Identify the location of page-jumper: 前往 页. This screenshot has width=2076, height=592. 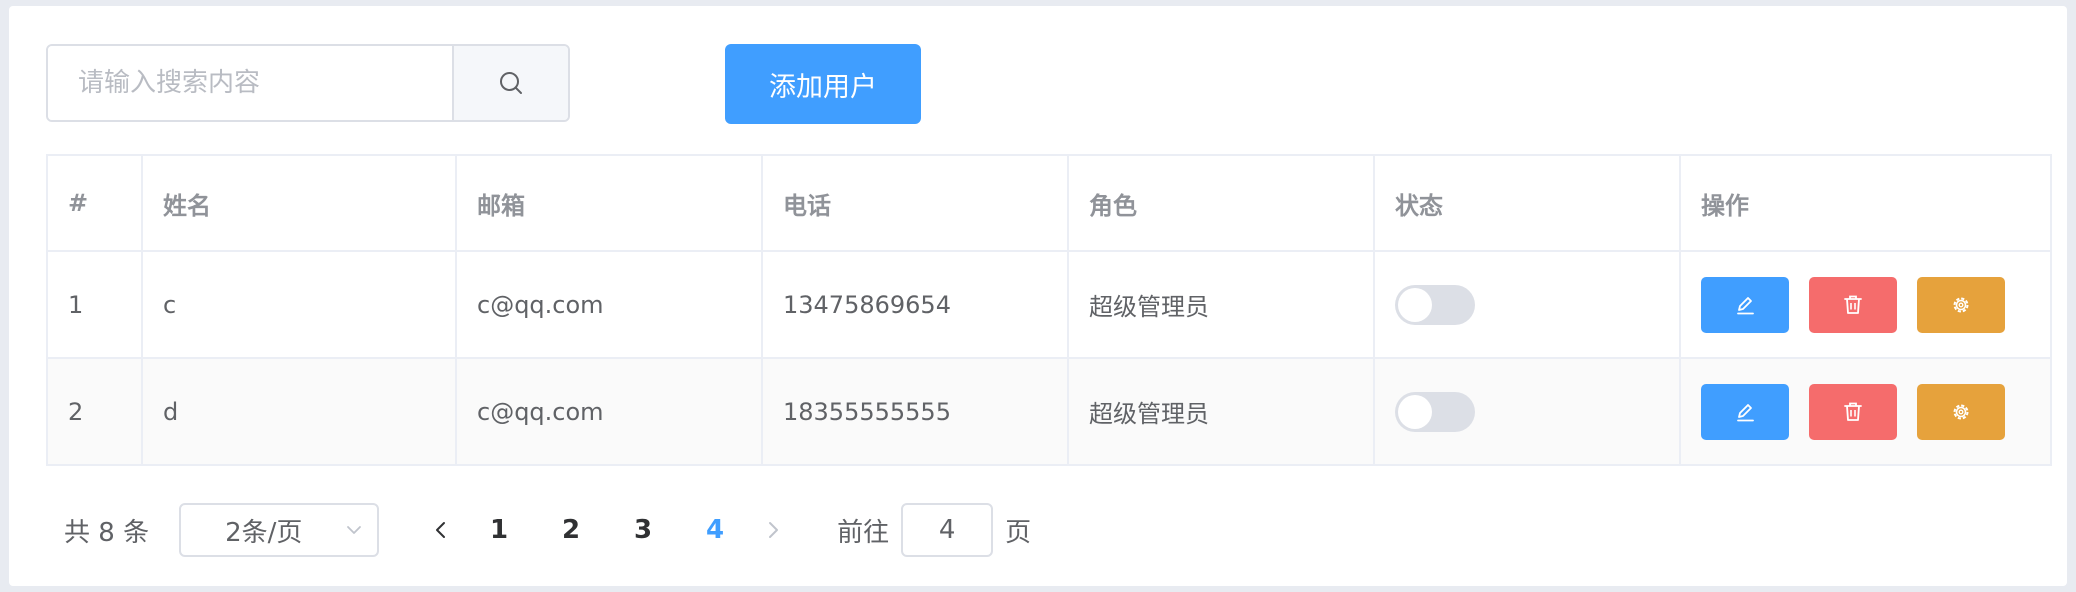
(934, 530).